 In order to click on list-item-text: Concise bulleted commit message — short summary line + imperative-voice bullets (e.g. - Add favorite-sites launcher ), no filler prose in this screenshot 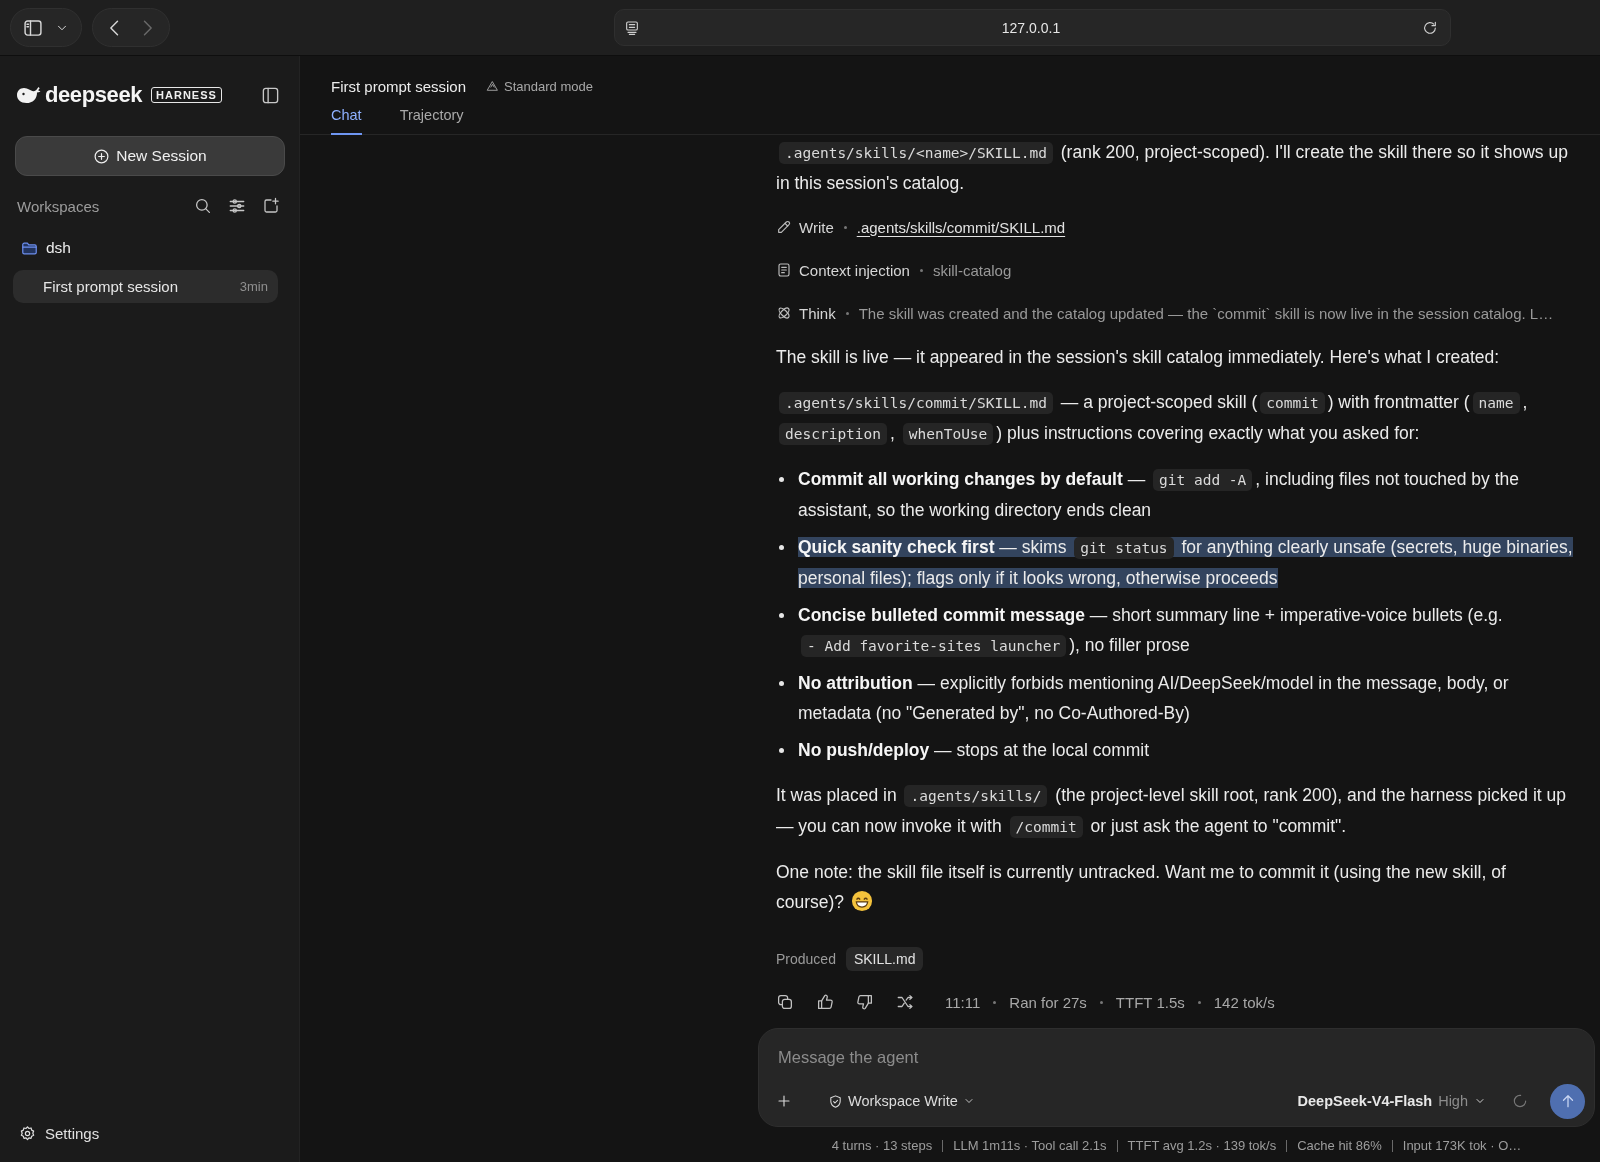, I will do `click(1151, 631)`.